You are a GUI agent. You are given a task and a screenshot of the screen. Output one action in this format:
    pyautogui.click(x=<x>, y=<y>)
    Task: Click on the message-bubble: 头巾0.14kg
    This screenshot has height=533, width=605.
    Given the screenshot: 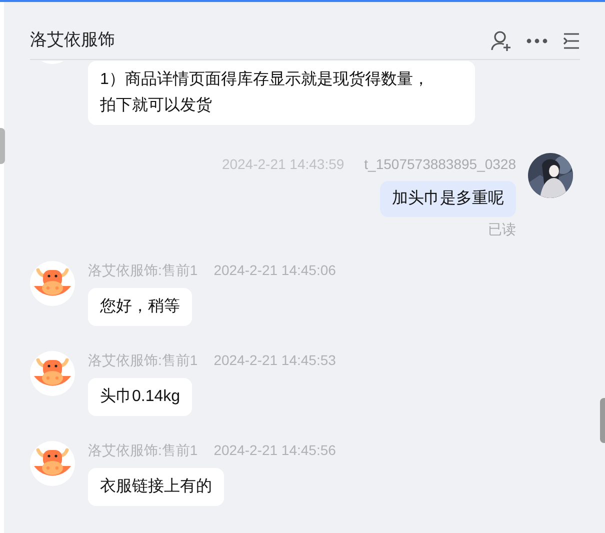 What is the action you would take?
    pyautogui.click(x=140, y=397)
    